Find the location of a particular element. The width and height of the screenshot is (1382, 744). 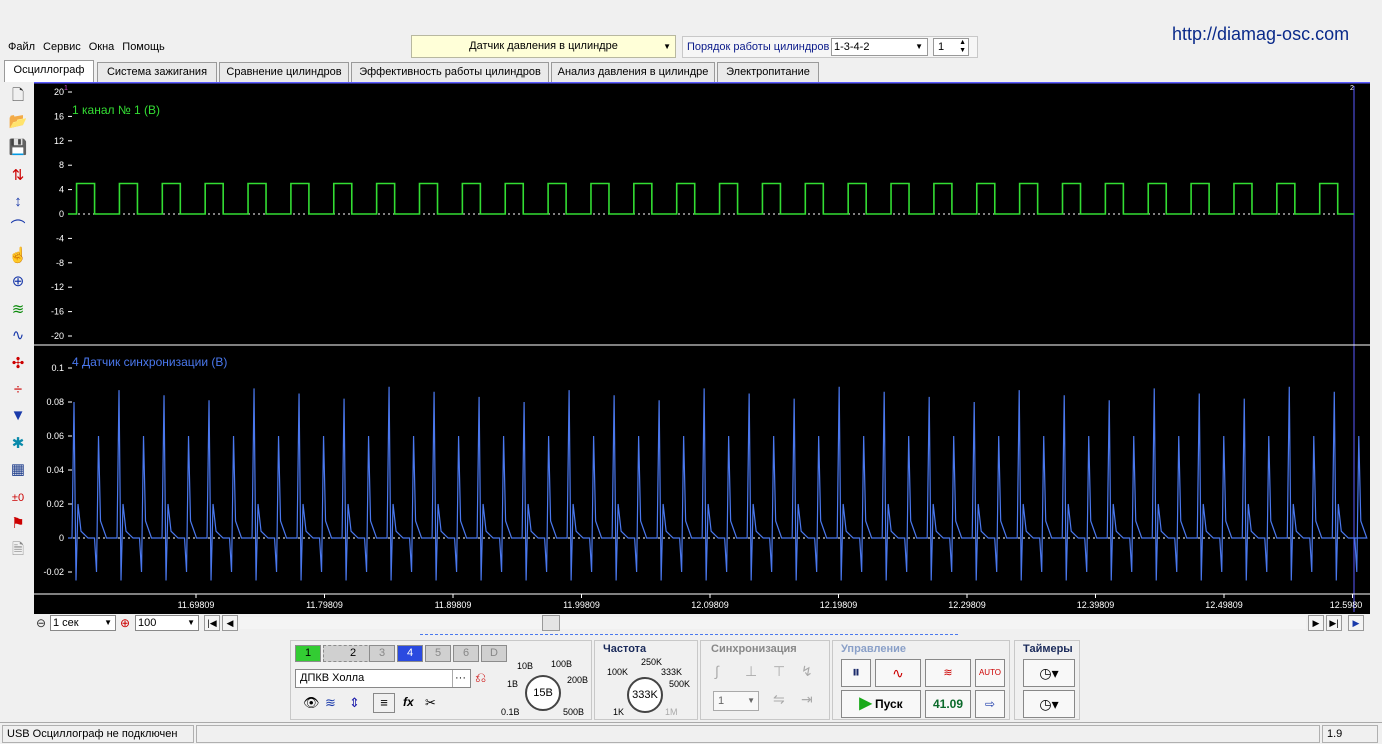

tab-cylinder-efficiency: Эффективность работы цилиндров is located at coordinates (450, 72).